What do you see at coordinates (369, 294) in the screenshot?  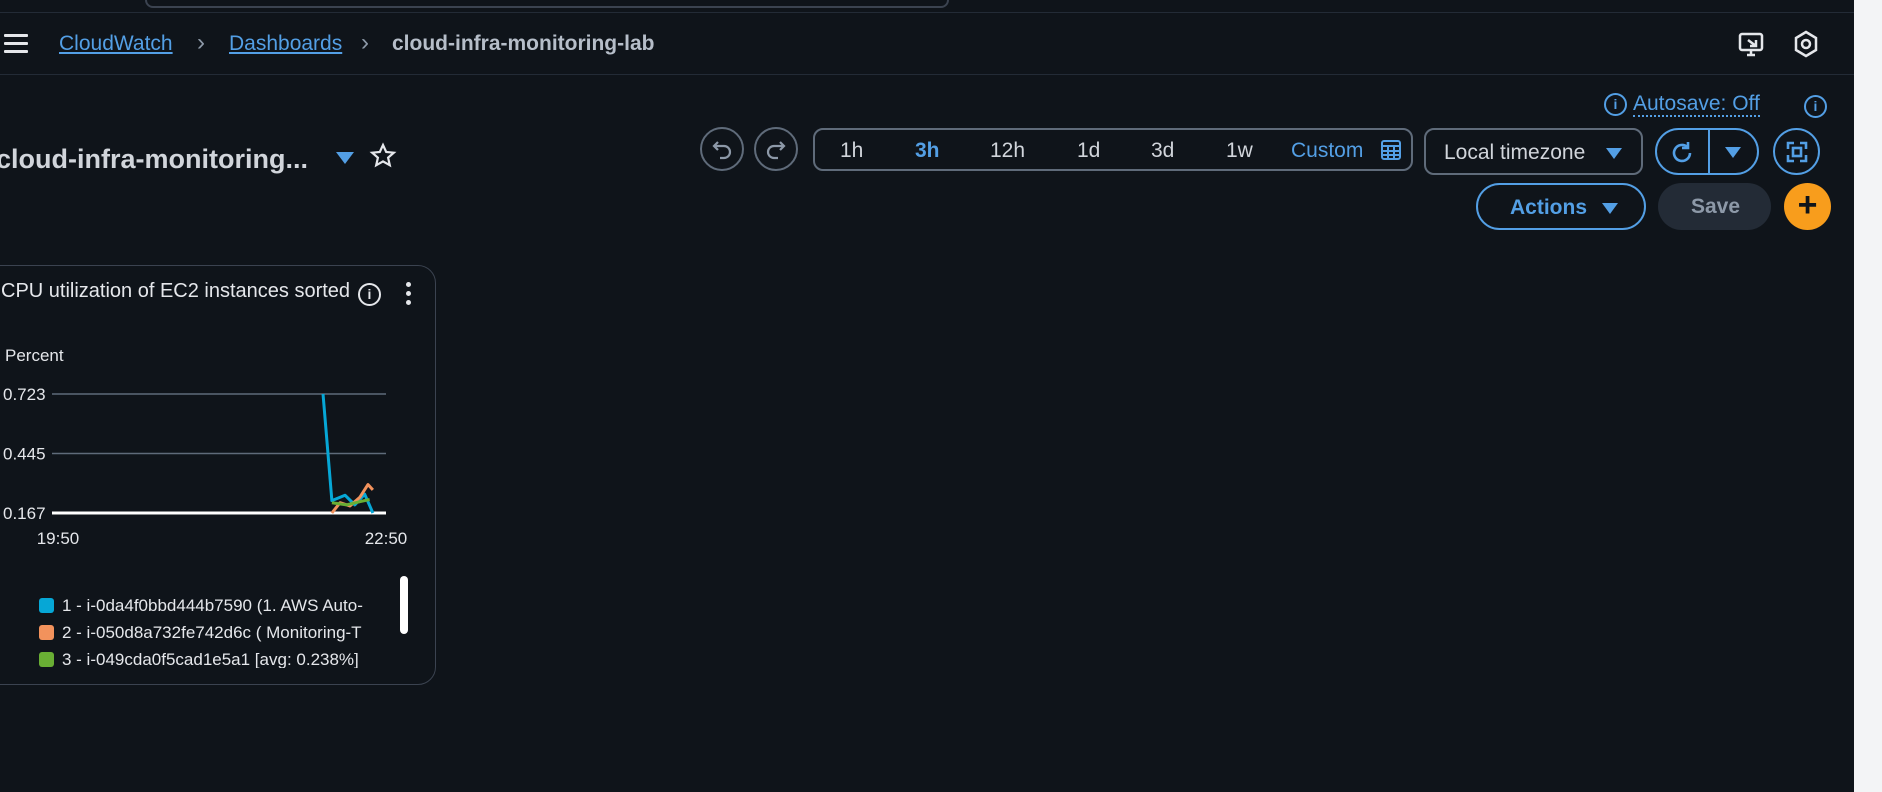 I see `widget-info-icon: i` at bounding box center [369, 294].